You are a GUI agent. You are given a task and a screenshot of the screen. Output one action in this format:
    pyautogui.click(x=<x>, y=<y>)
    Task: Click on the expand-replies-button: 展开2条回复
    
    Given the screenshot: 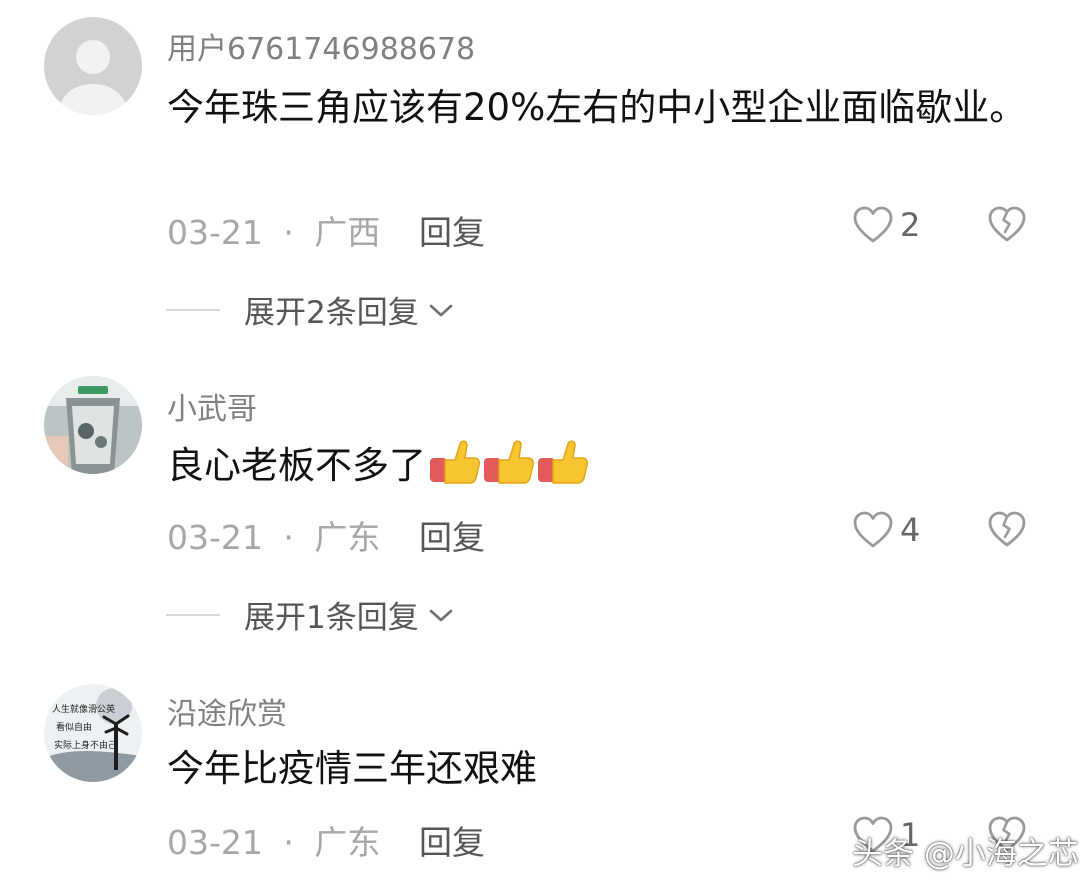 What is the action you would take?
    pyautogui.click(x=310, y=309)
    